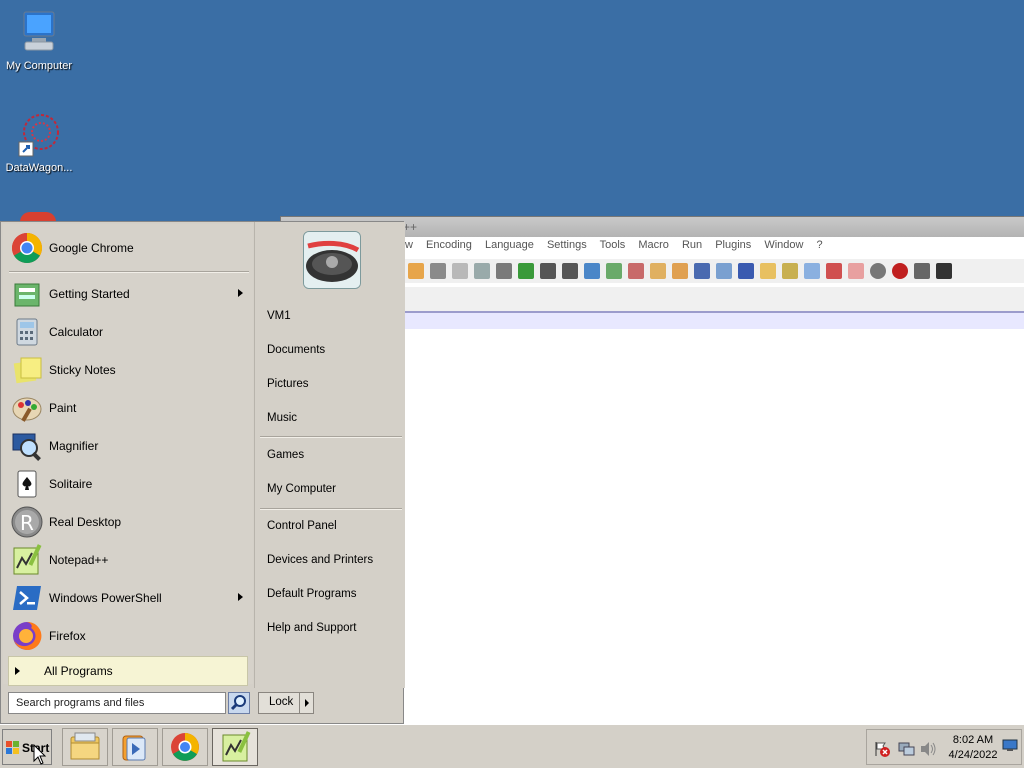 The width and height of the screenshot is (1024, 768). Describe the element at coordinates (906, 749) in the screenshot. I see `network-icon` at that location.